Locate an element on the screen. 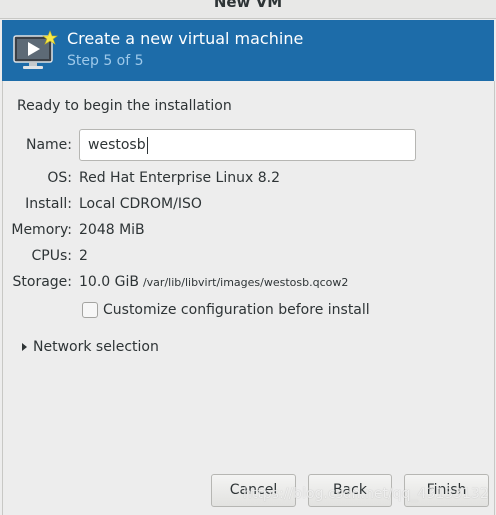 This screenshot has height=515, width=496. wizard-header: Create a new virtual machine Step 5 of 5 is located at coordinates (248, 50).